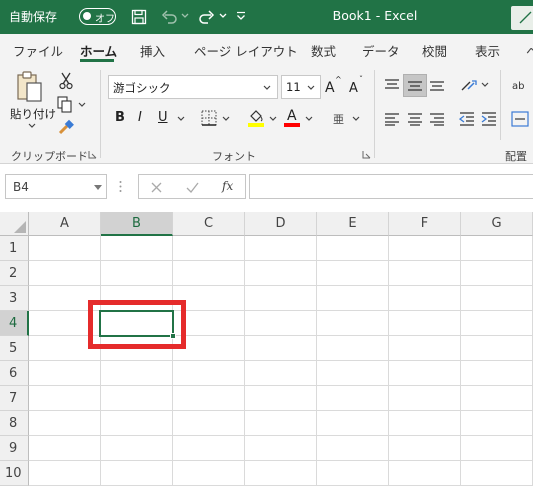 This screenshot has width=533, height=486. What do you see at coordinates (425, 224) in the screenshot?
I see `column-header-f: F` at bounding box center [425, 224].